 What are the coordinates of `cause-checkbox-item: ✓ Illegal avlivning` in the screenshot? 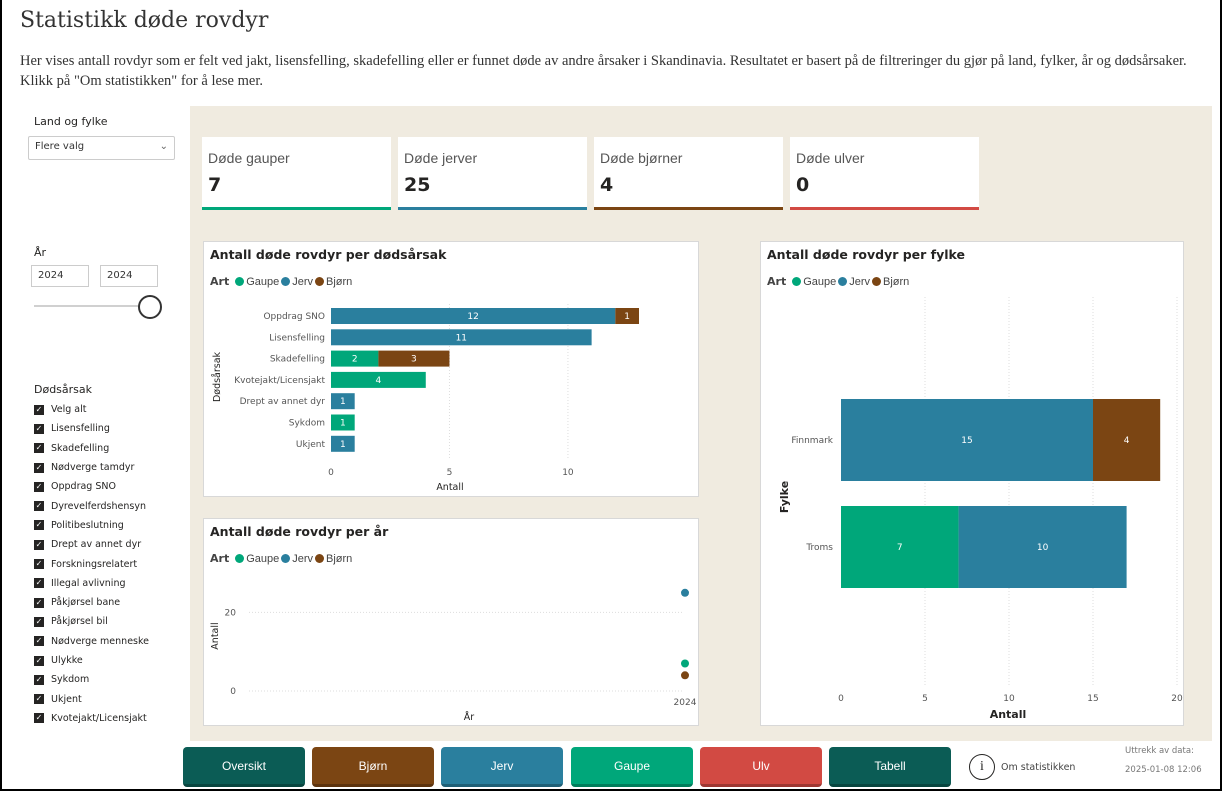 It's located at (91, 583).